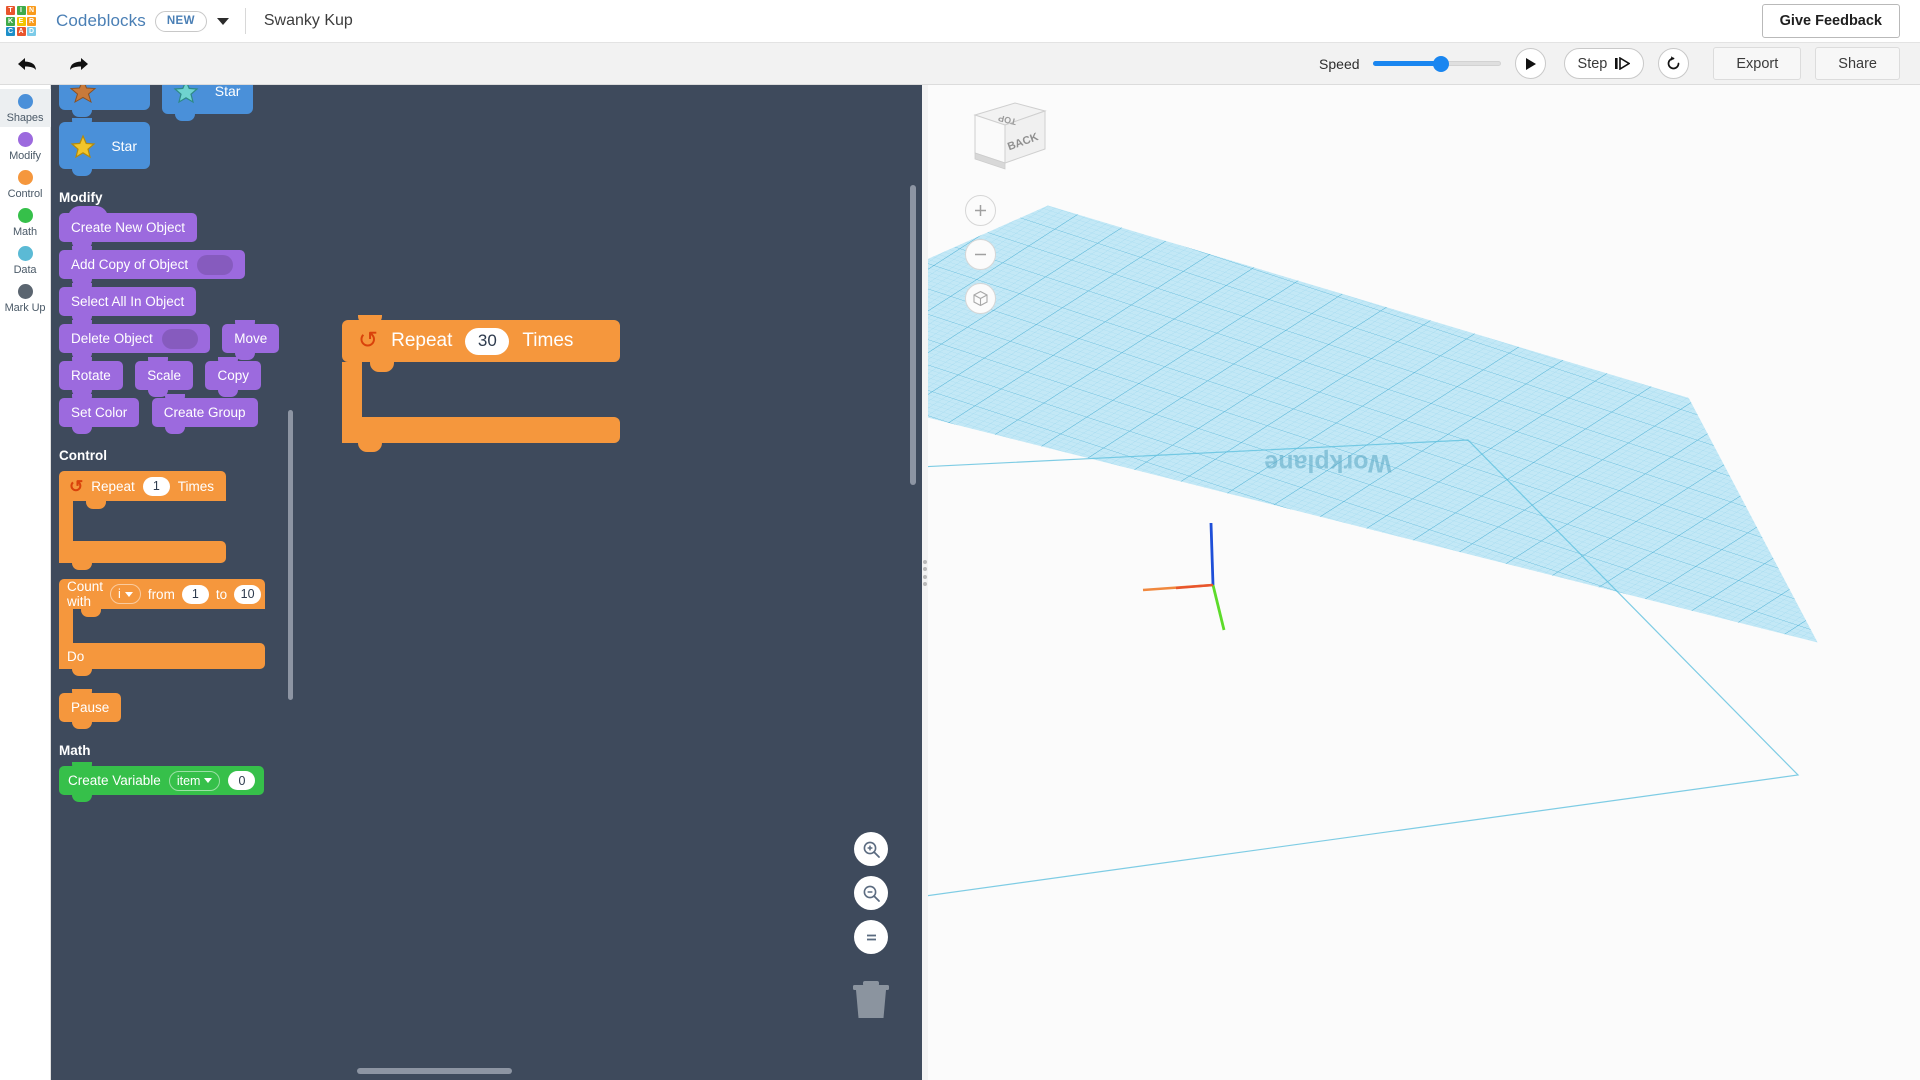  I want to click on speed-slider, so click(1436, 64).